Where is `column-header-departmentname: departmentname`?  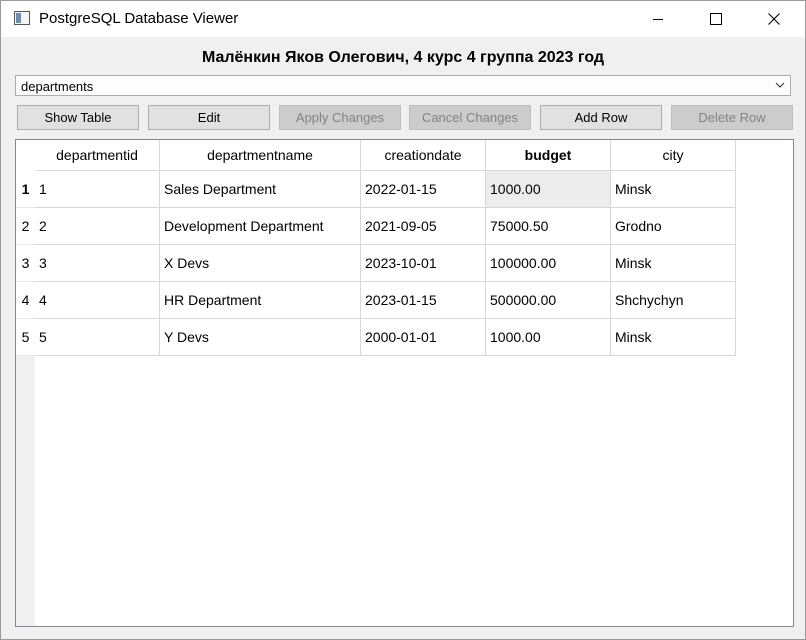 column-header-departmentname: departmentname is located at coordinates (260, 155).